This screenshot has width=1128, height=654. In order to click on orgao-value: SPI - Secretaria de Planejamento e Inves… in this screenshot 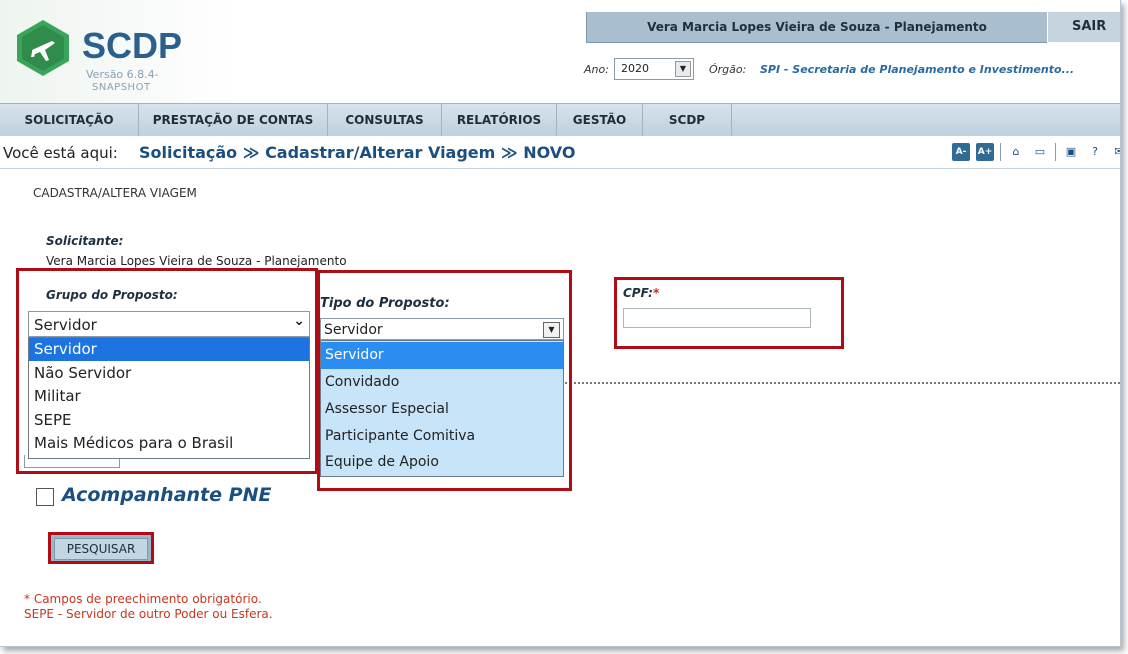, I will do `click(917, 69)`.